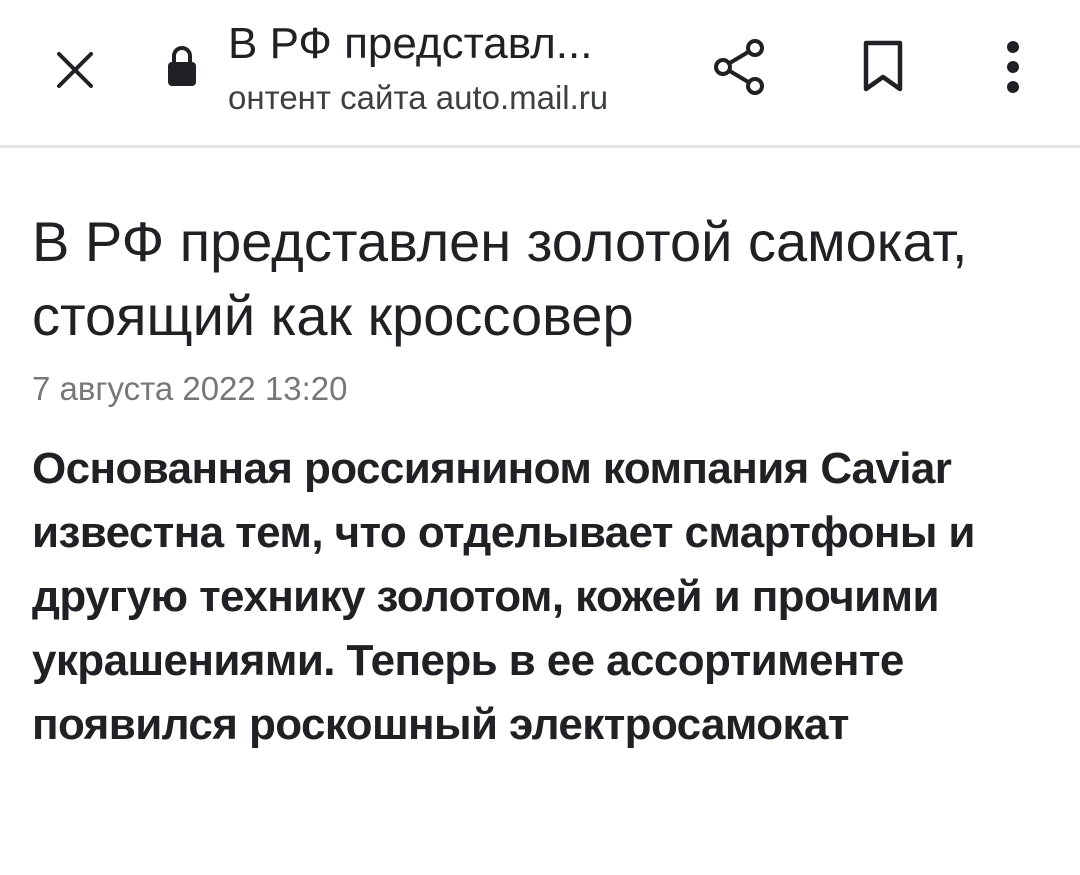  I want to click on article-date: 7 августа 2022 13:20, so click(190, 388).